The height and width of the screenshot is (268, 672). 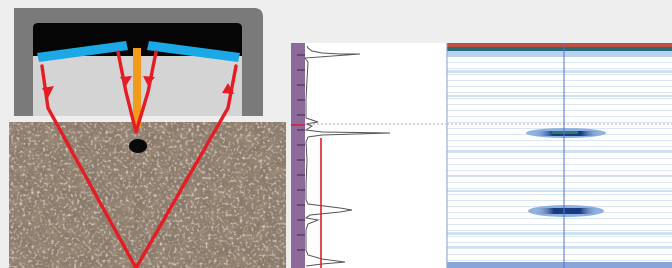 What do you see at coordinates (298, 155) in the screenshot?
I see `depth-ruler` at bounding box center [298, 155].